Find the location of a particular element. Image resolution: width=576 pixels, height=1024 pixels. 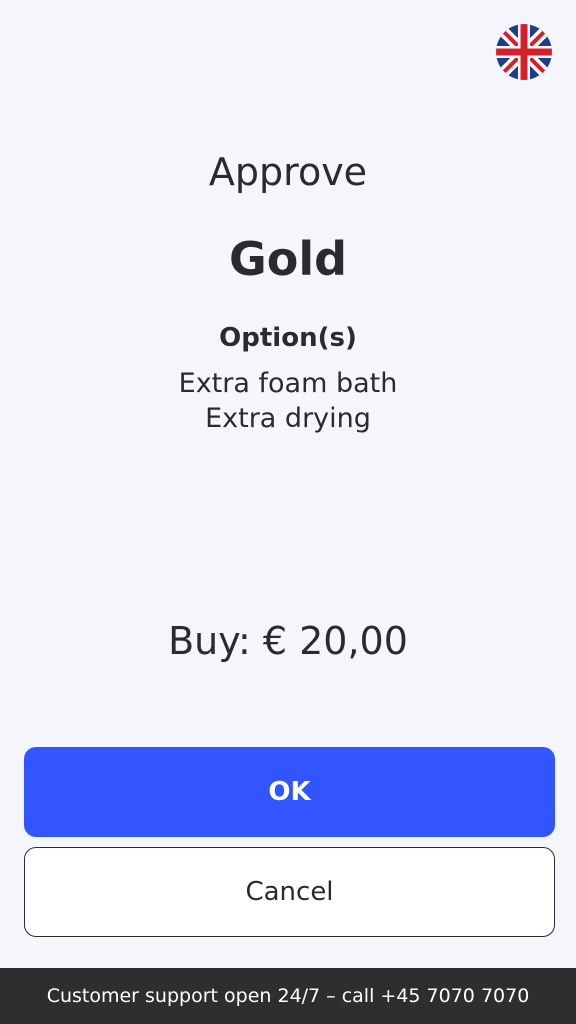

uk-flag-icon is located at coordinates (524, 52).